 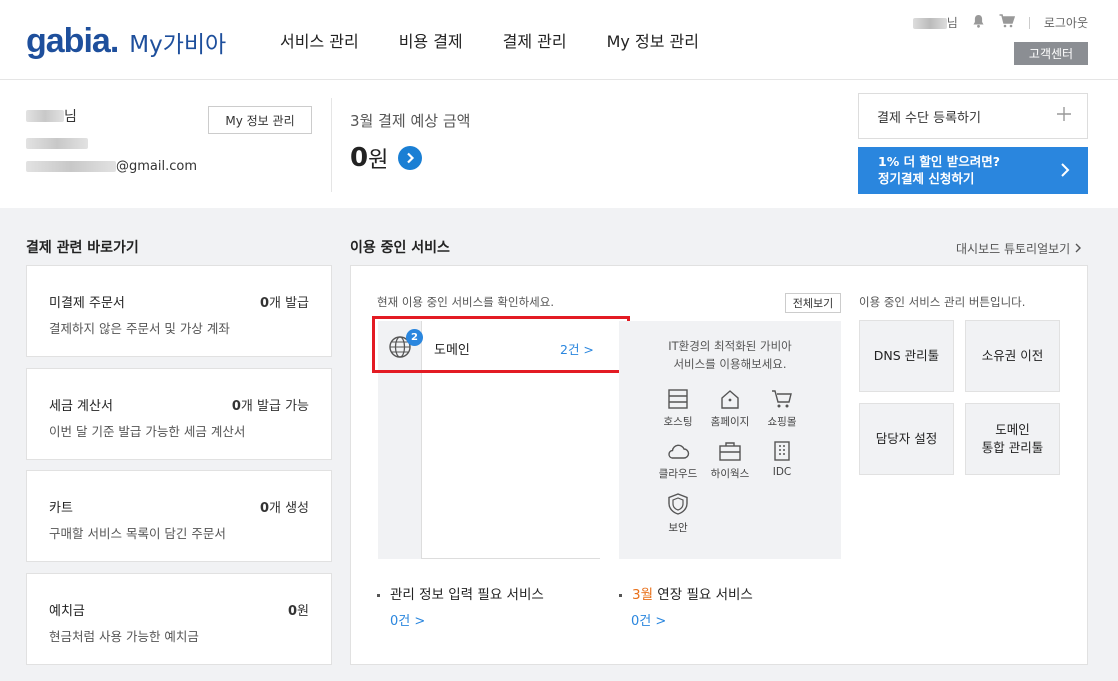 What do you see at coordinates (730, 409) in the screenshot?
I see `product-homepage: 홈페이지` at bounding box center [730, 409].